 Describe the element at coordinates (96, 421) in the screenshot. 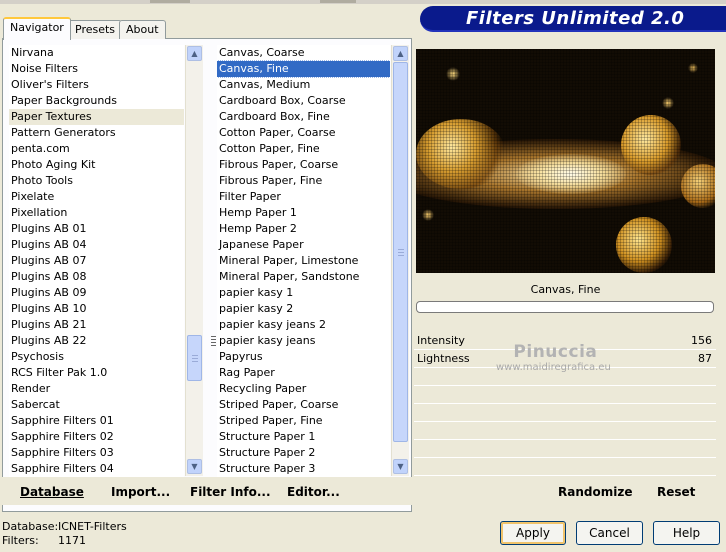

I see `category-list-item: Sapphire Filters 01` at that location.